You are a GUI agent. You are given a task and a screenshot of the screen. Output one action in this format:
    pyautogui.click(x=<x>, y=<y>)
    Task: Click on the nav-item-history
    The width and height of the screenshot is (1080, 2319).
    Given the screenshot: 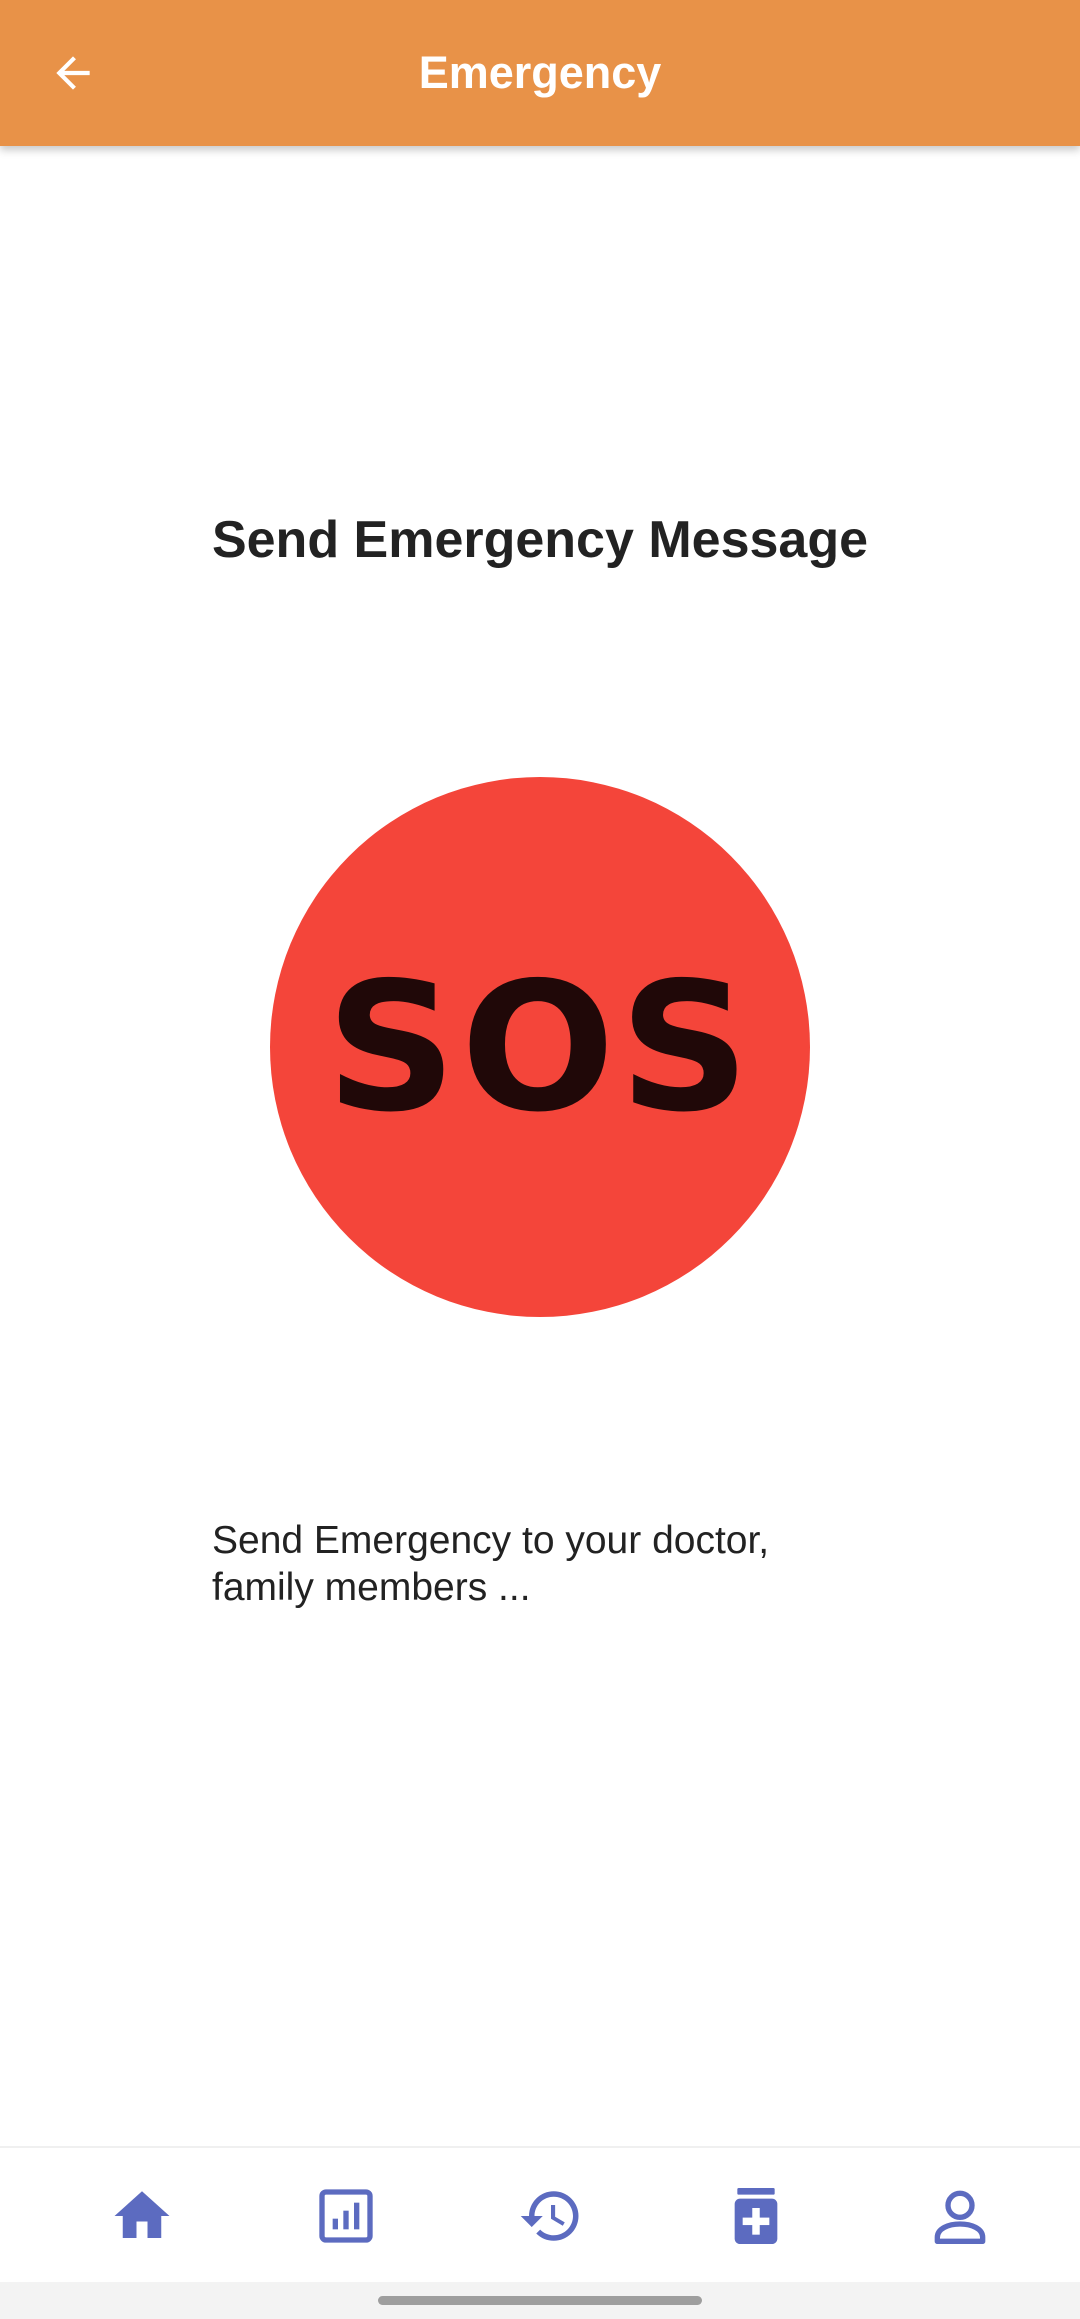 What is the action you would take?
    pyautogui.click(x=551, y=2216)
    